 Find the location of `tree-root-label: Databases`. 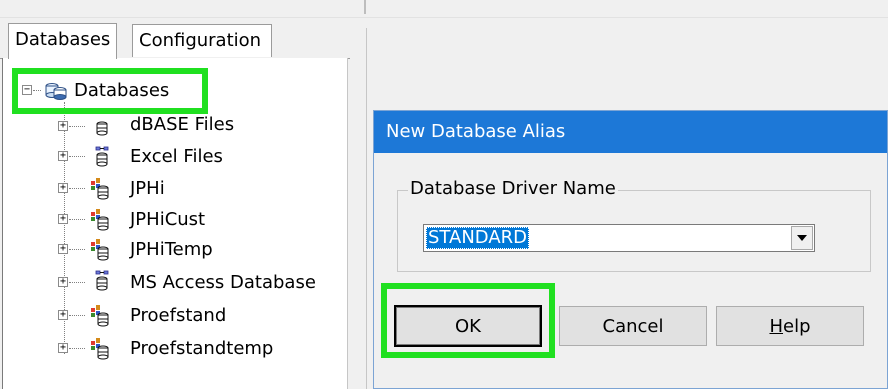

tree-root-label: Databases is located at coordinates (122, 90).